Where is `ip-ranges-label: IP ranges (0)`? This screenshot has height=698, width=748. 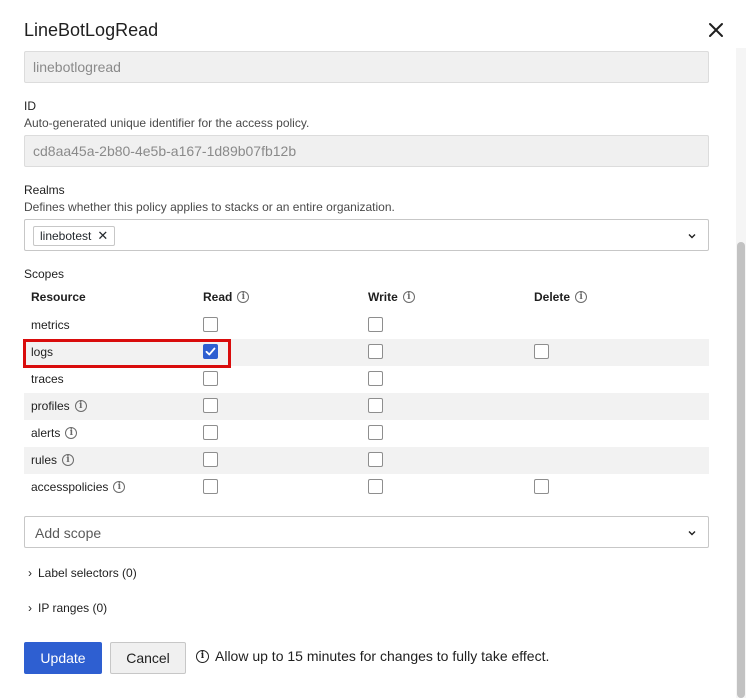
ip-ranges-label: IP ranges (0) is located at coordinates (73, 608).